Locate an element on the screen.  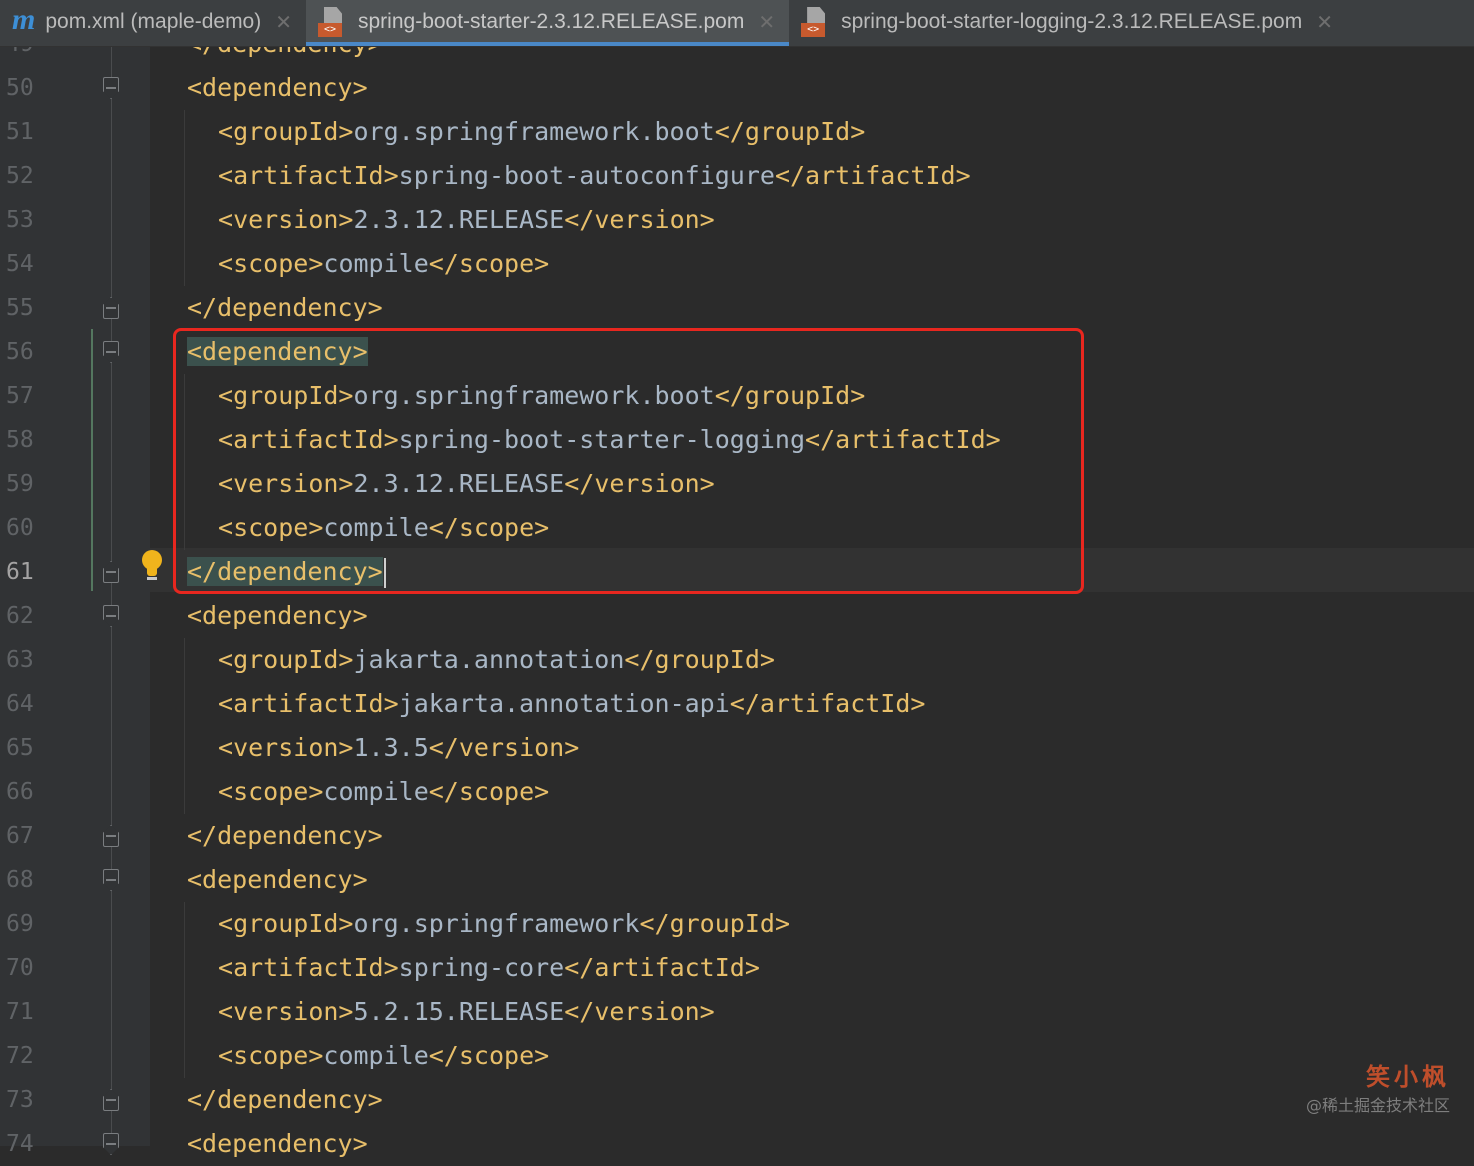
lightbulb-icon is located at coordinates (152, 565).